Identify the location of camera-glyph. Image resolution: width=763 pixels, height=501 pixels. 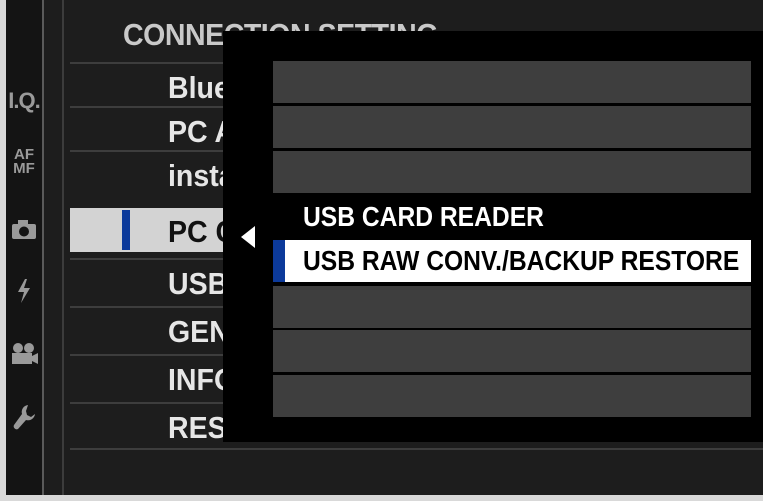
(24, 229).